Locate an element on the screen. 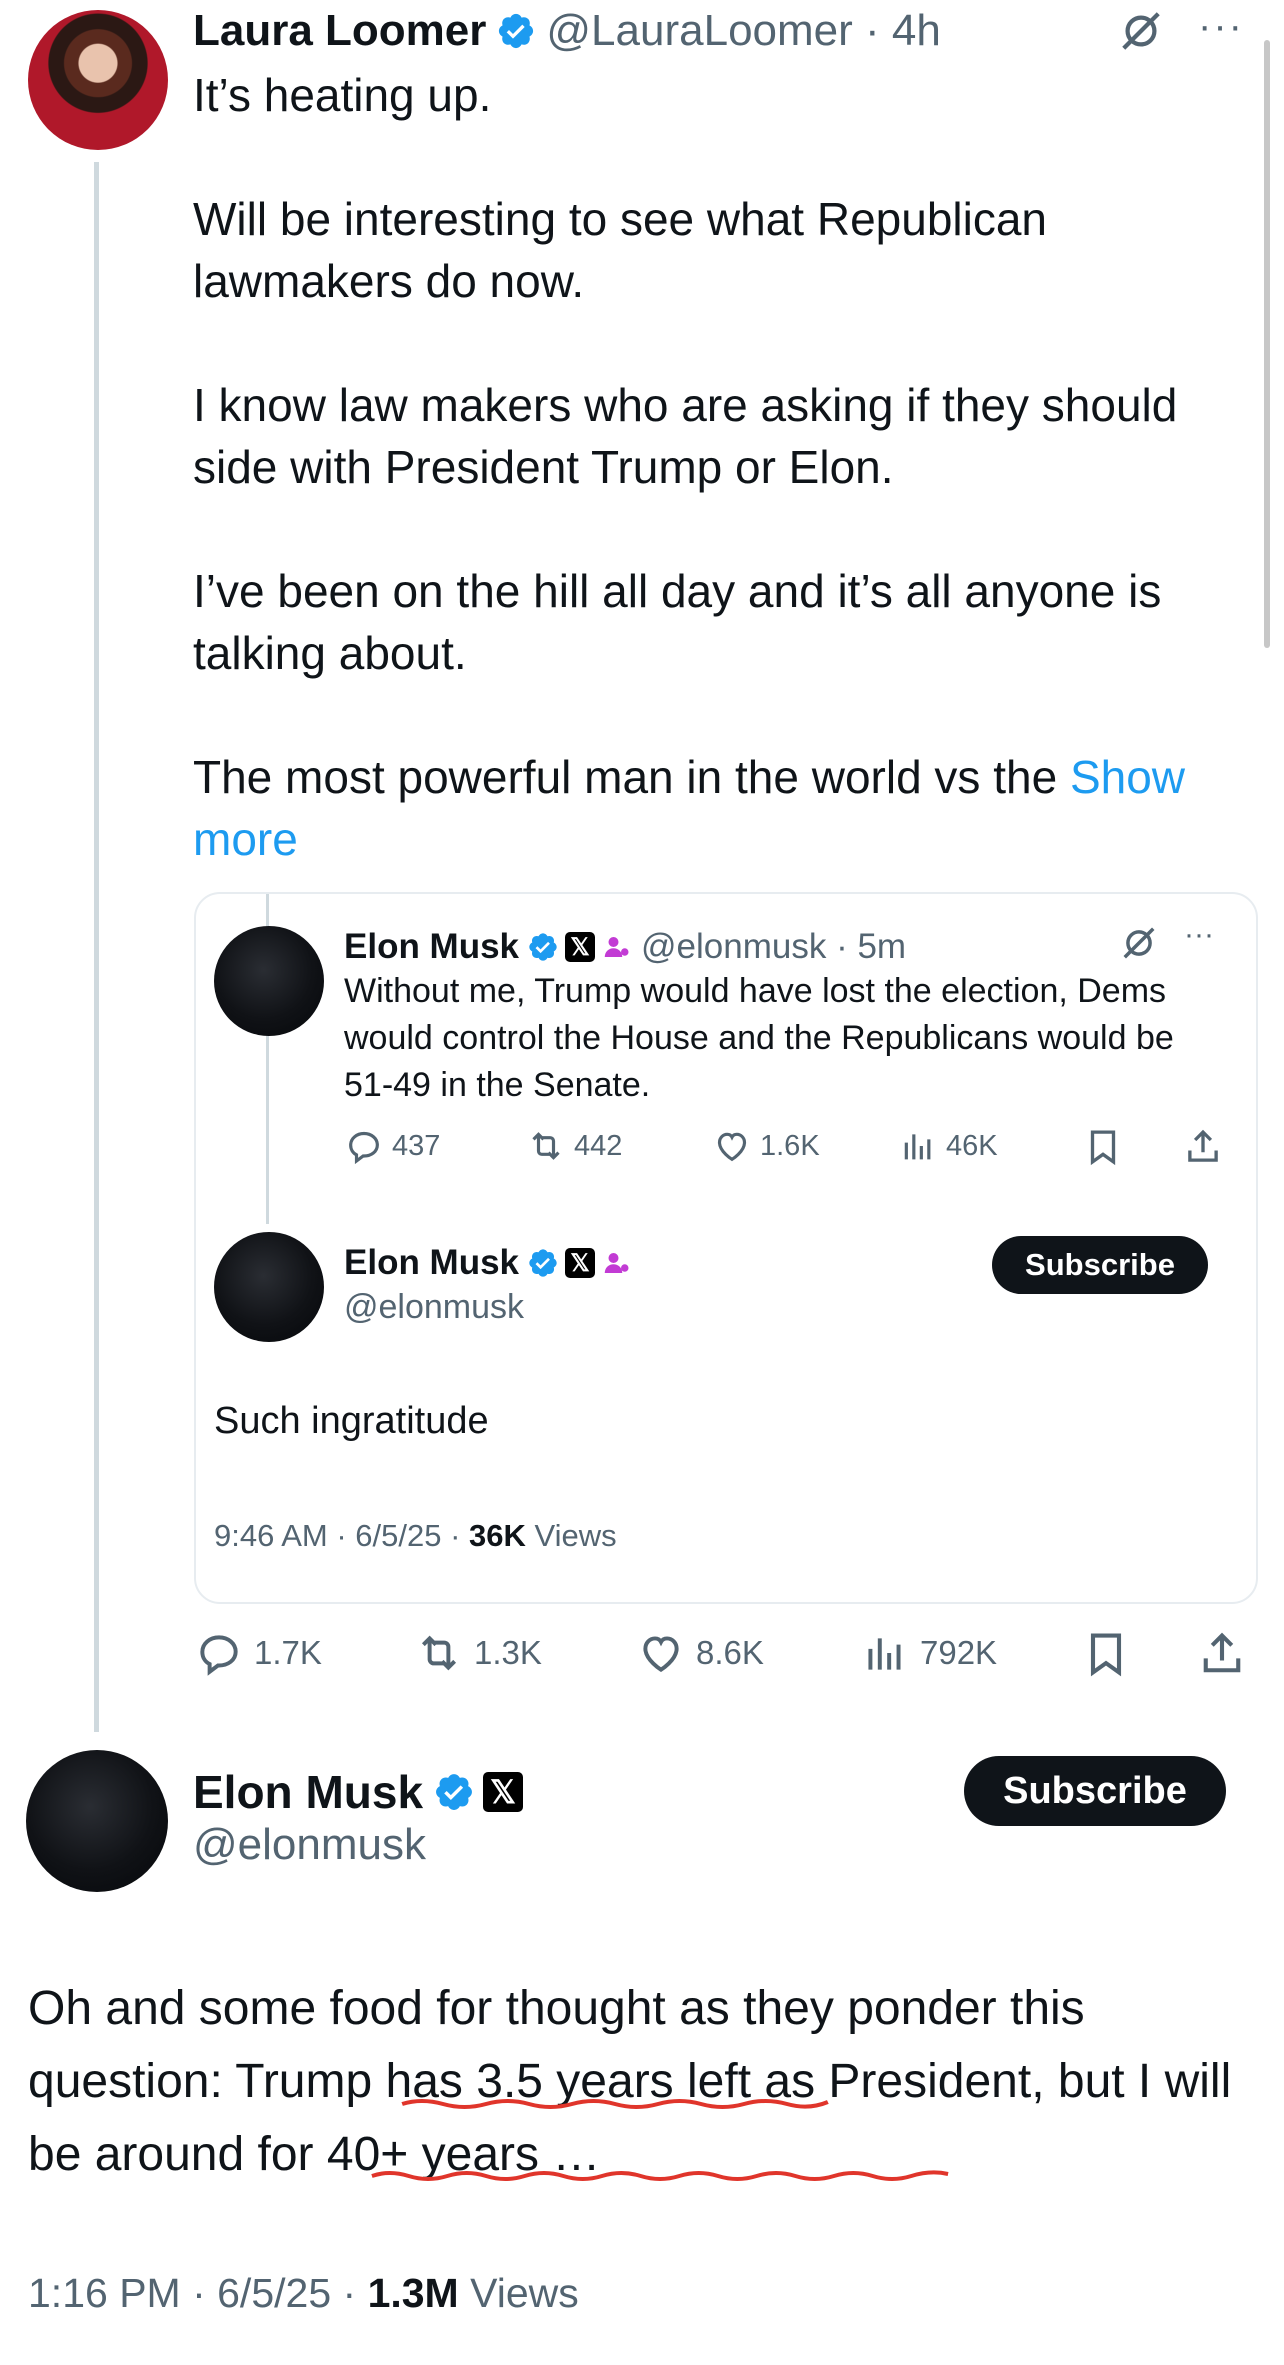  reply-author-row: Elon Musk 𝕏 is located at coordinates (358, 1792).